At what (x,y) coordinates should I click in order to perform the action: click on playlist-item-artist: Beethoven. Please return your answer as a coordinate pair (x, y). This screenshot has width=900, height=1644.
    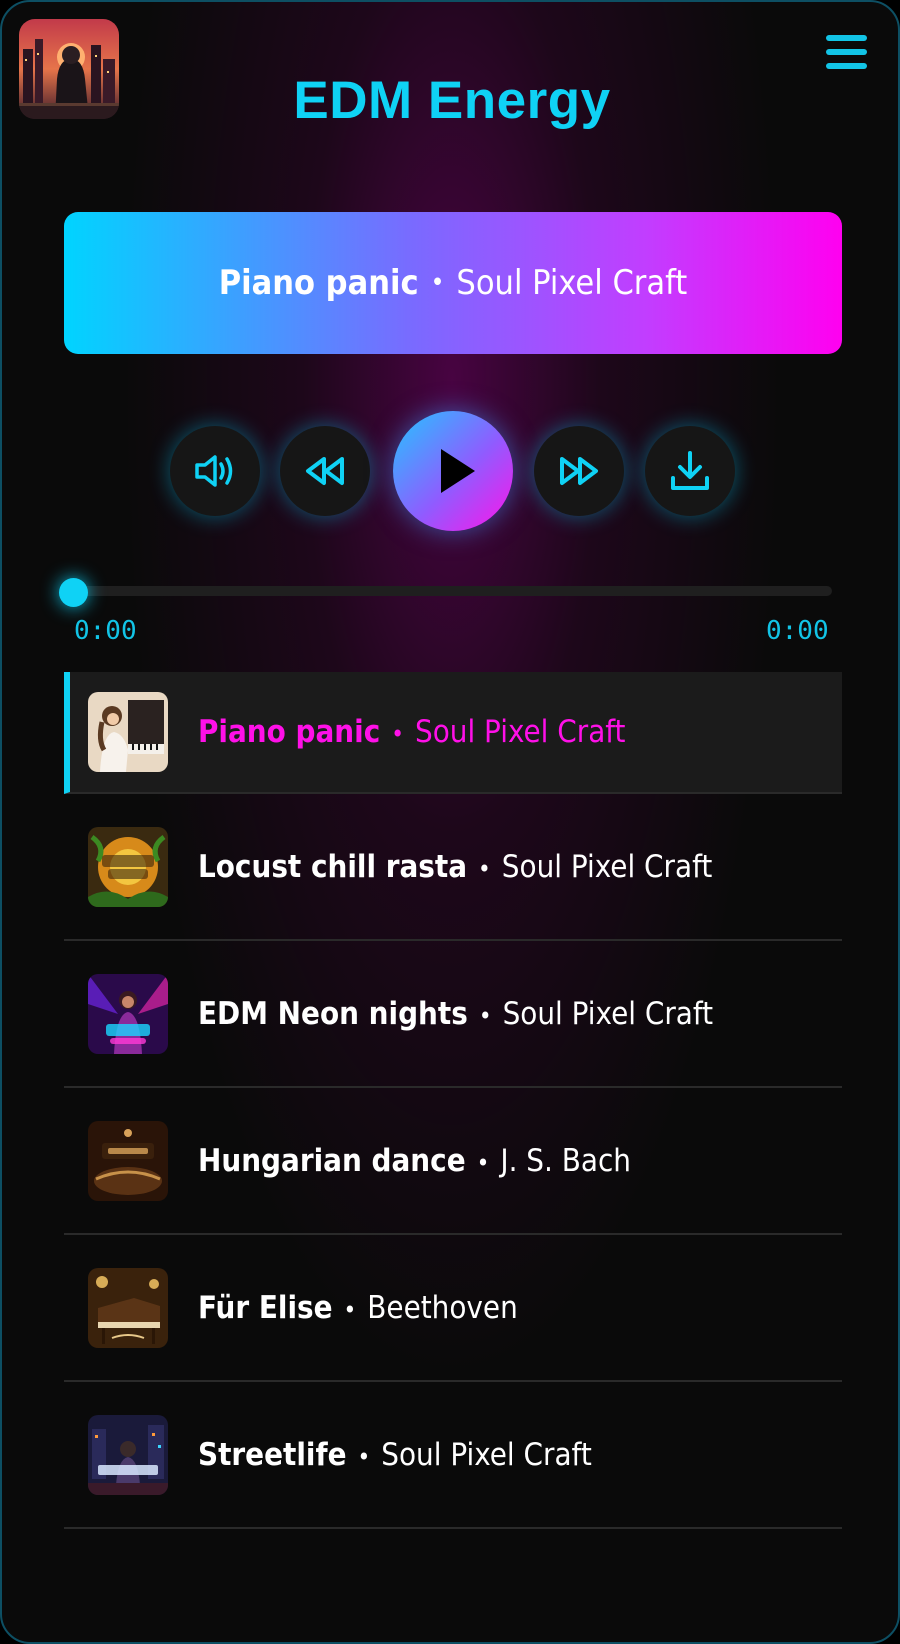
    Looking at the image, I should click on (442, 1307).